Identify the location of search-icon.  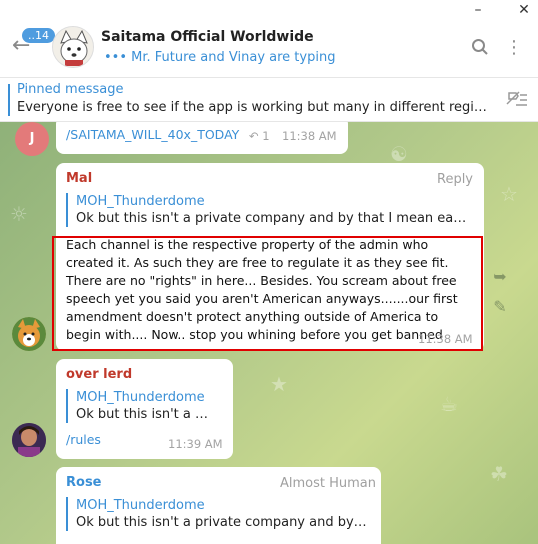
(480, 48).